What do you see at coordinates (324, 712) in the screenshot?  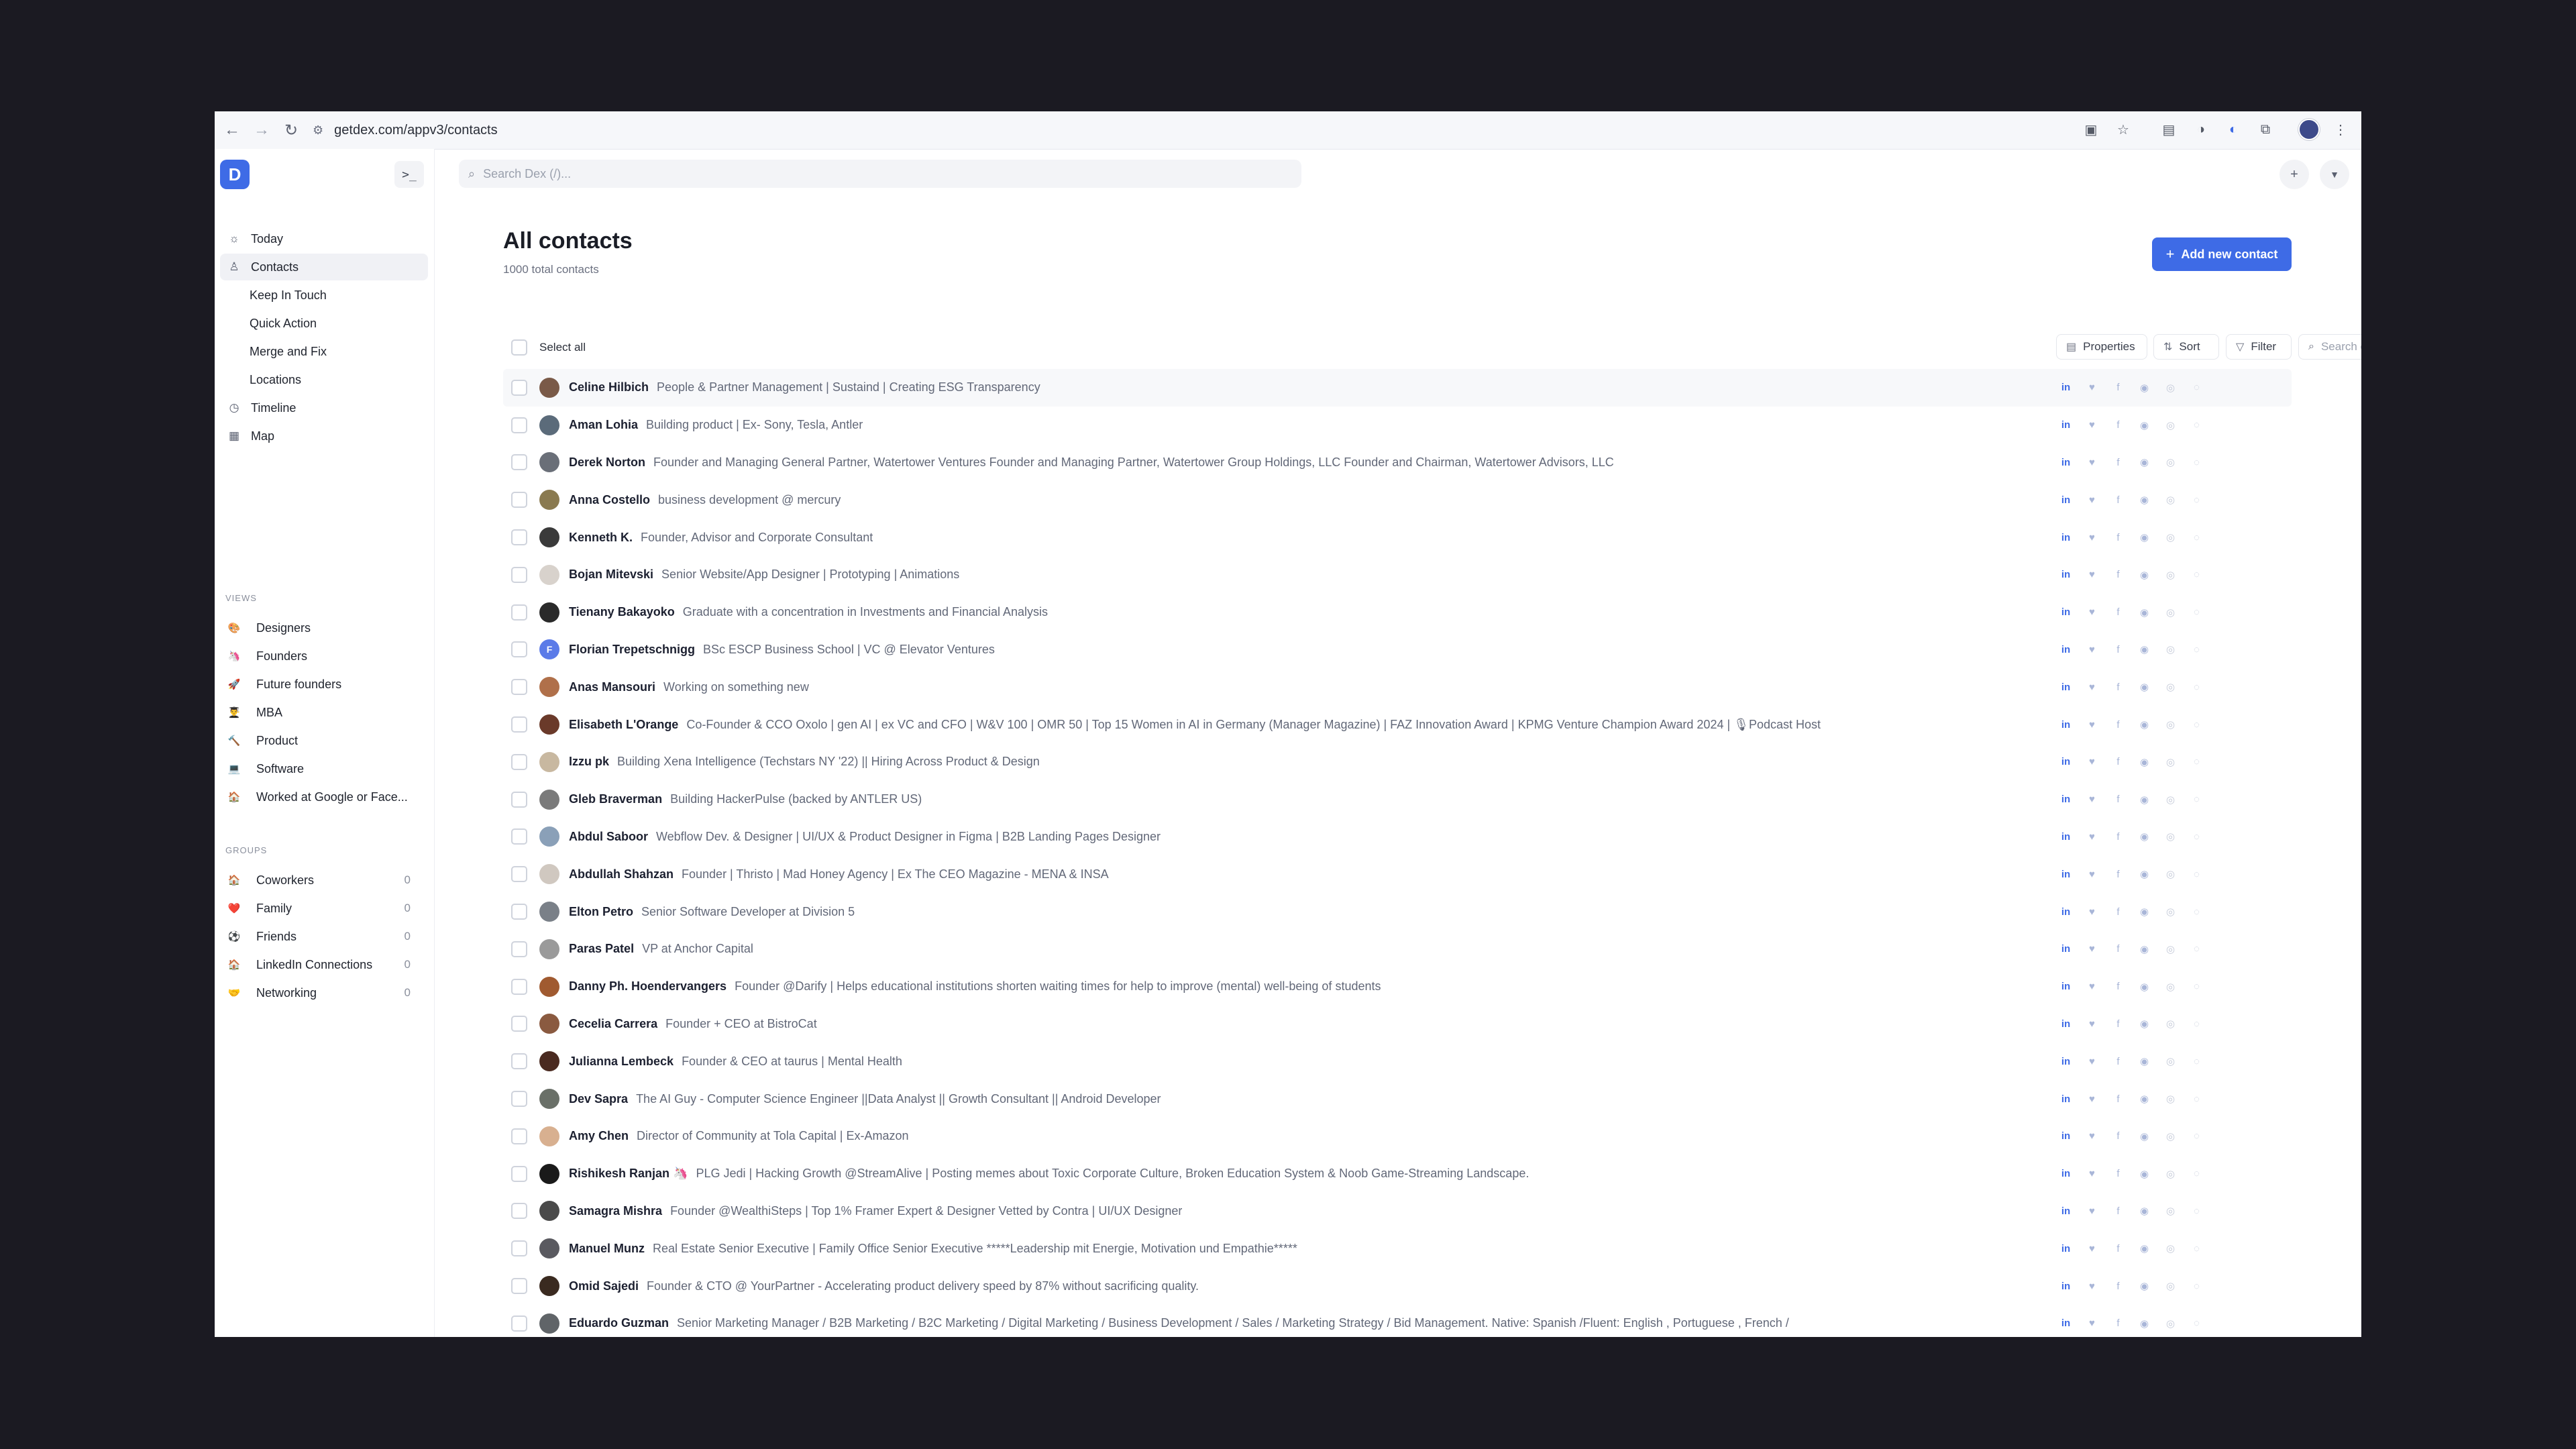 I see `view-mba: 👨‍🎓 MBA` at bounding box center [324, 712].